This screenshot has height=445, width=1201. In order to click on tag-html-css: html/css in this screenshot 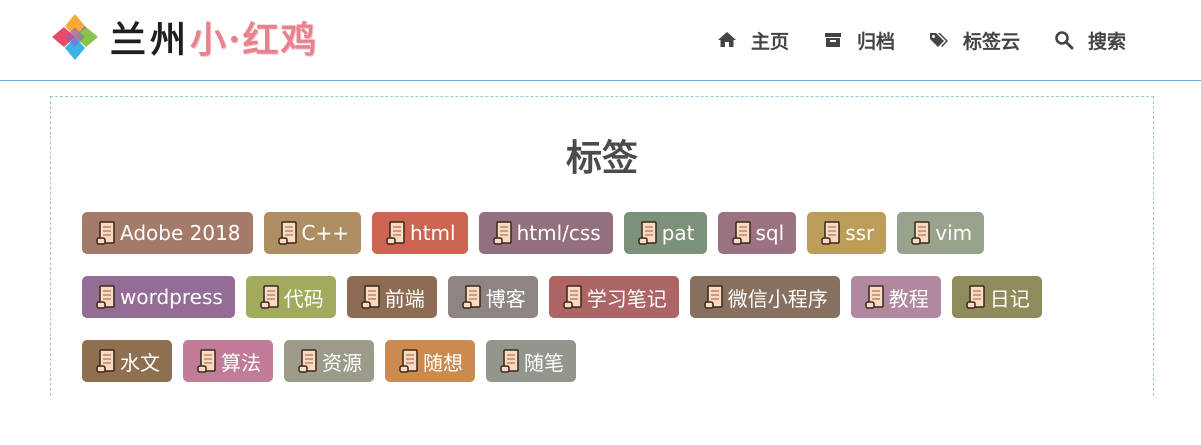, I will do `click(545, 233)`.